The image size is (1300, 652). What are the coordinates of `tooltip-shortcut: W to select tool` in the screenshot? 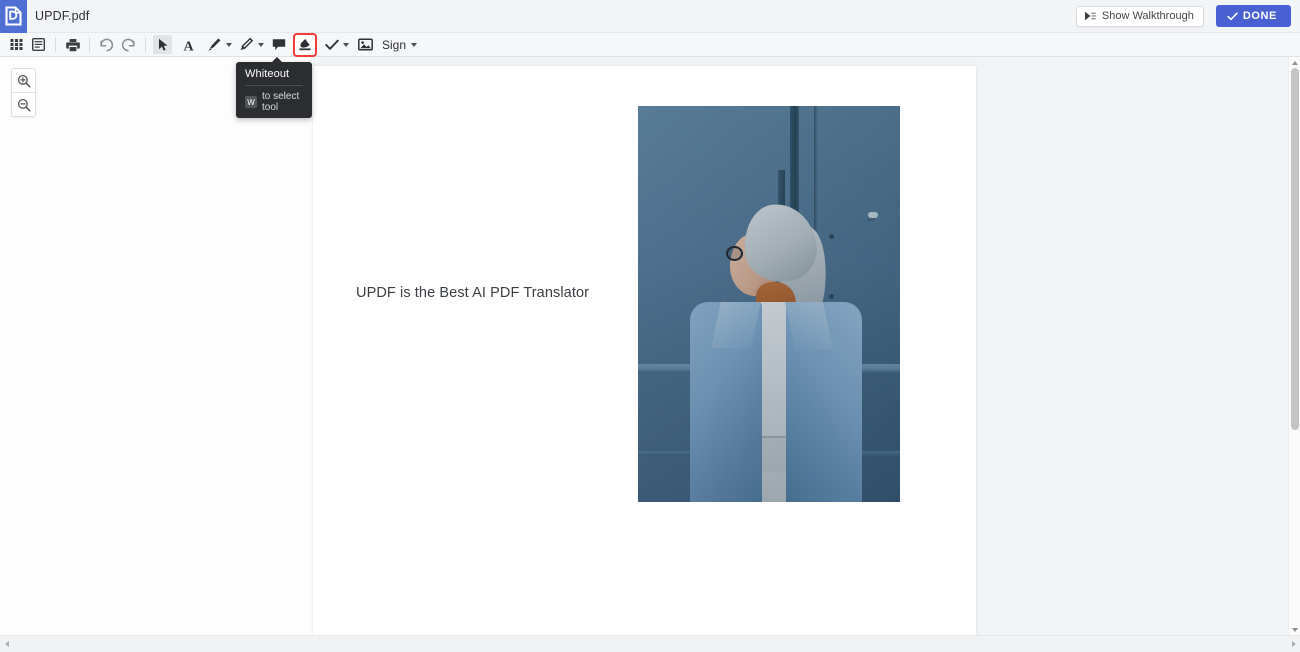 It's located at (274, 102).